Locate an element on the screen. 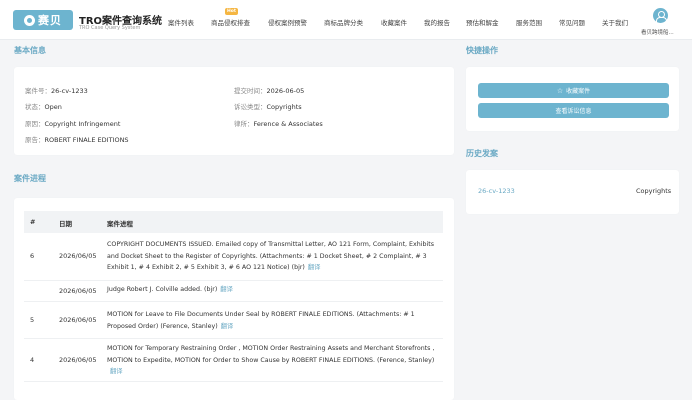 Image resolution: width=692 pixels, height=400 pixels. row-num: 4 is located at coordinates (32, 360).